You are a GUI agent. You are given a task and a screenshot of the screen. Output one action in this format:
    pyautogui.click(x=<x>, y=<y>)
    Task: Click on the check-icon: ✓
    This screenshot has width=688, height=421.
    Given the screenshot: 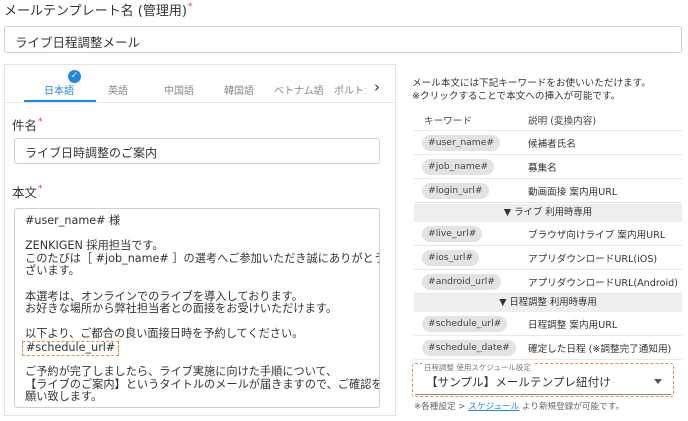 What is the action you would take?
    pyautogui.click(x=74, y=76)
    